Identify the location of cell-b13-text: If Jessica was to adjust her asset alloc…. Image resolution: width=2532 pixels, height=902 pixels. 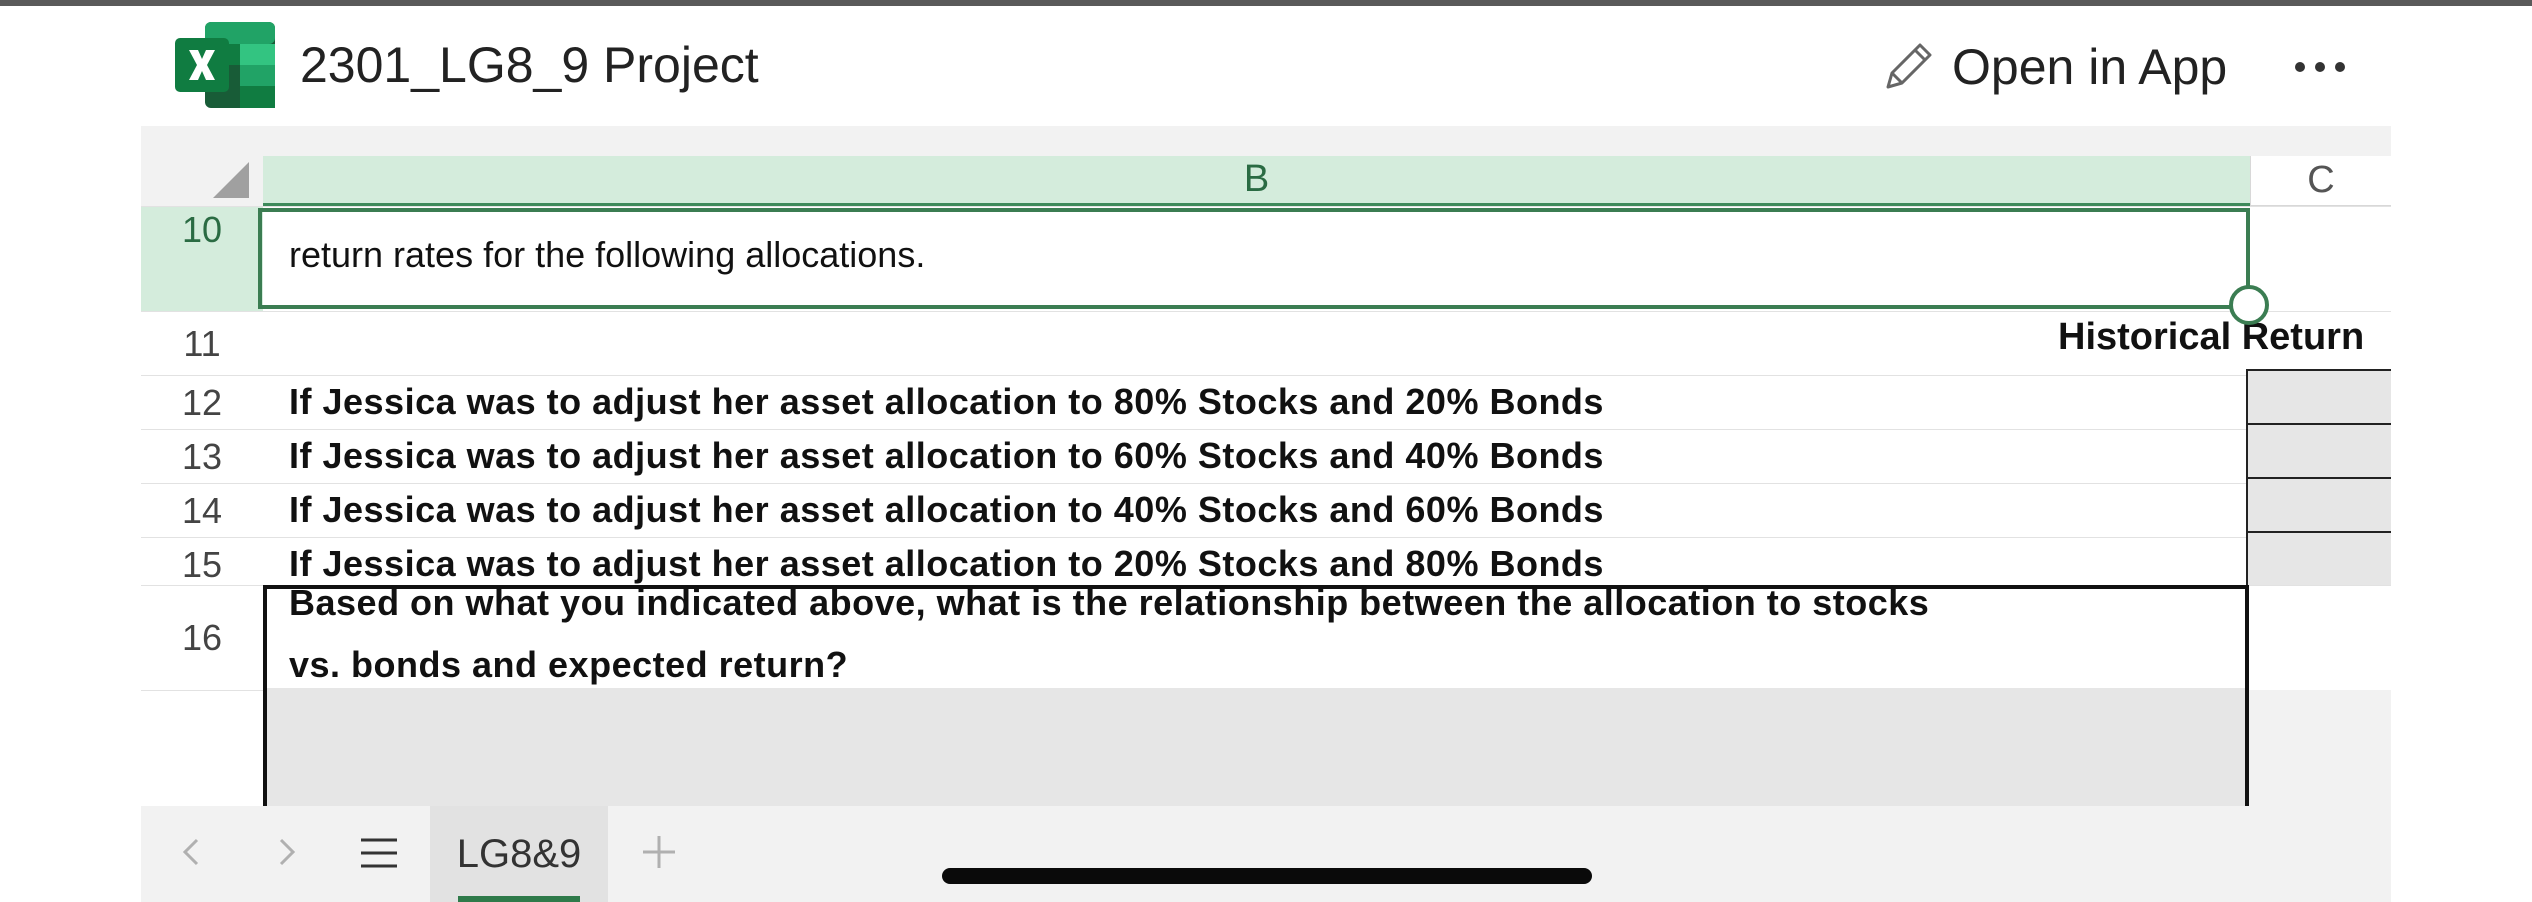
(946, 455).